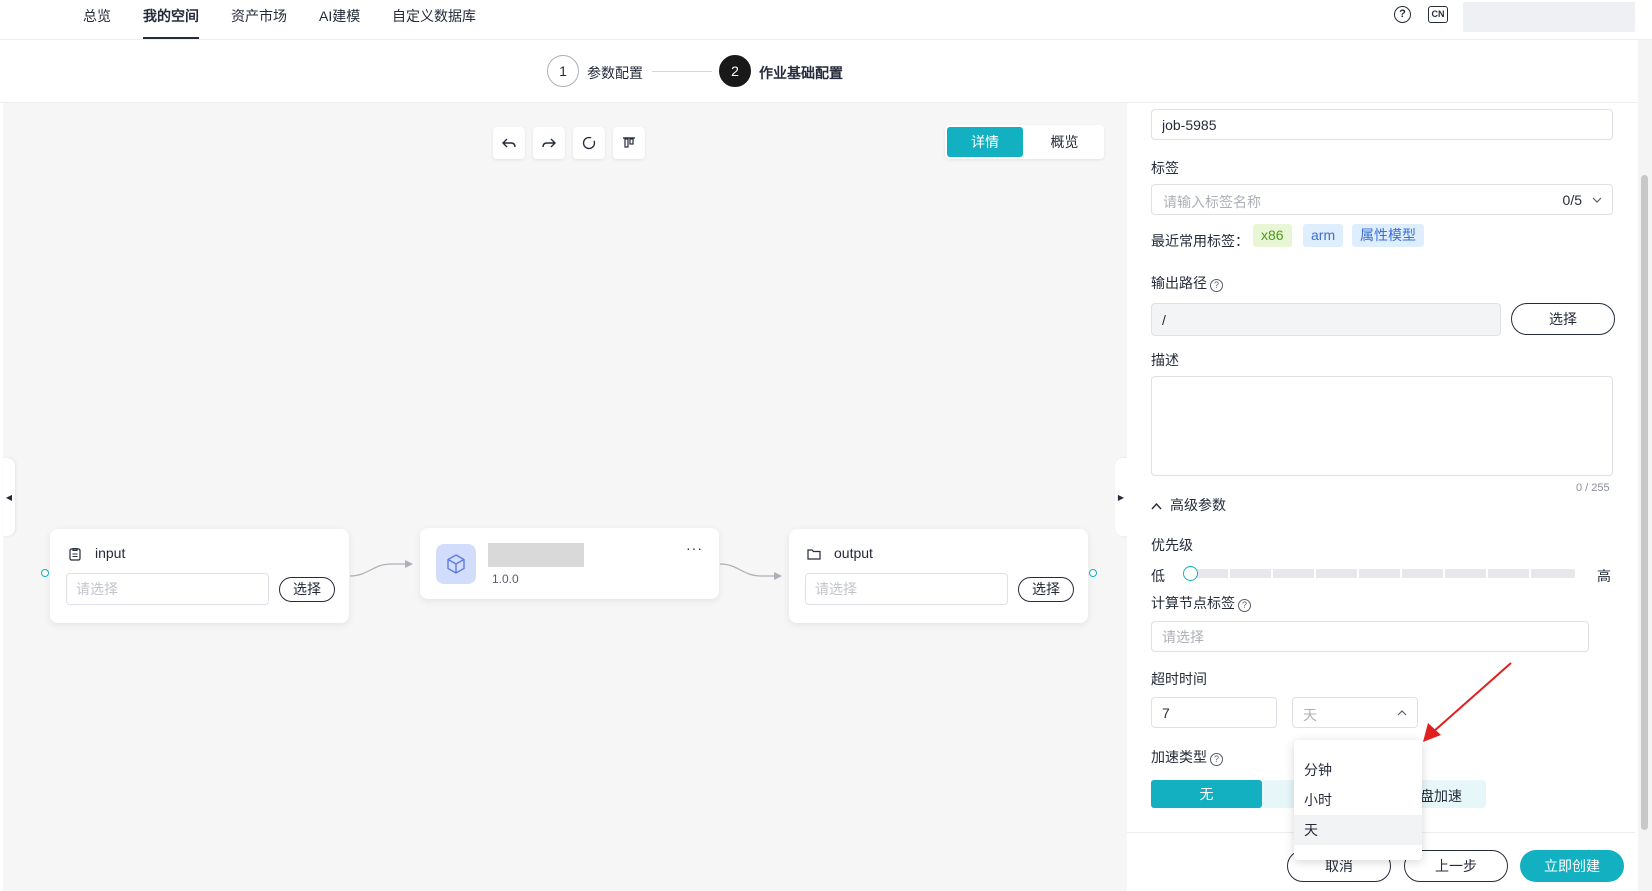  What do you see at coordinates (1441, 796) in the screenshot?
I see `acceleration-option-disk-label: 盘加速` at bounding box center [1441, 796].